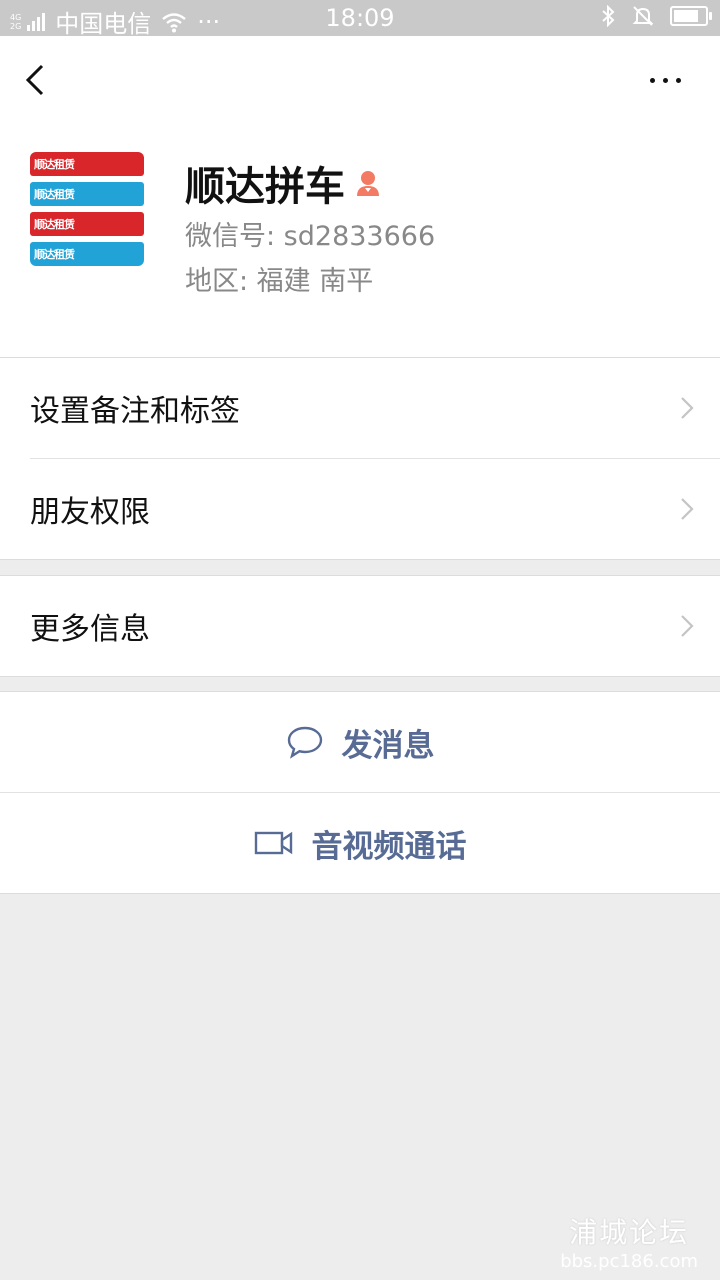 The width and height of the screenshot is (720, 1280). I want to click on more-button, so click(670, 80).